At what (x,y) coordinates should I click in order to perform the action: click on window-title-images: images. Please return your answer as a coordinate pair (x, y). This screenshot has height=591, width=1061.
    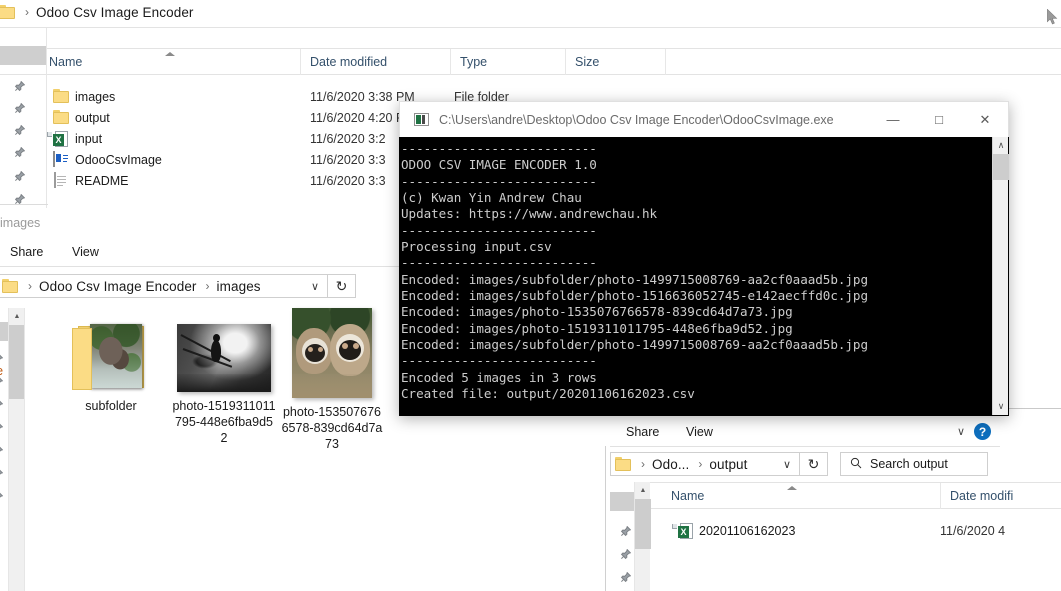
    Looking at the image, I should click on (20, 223).